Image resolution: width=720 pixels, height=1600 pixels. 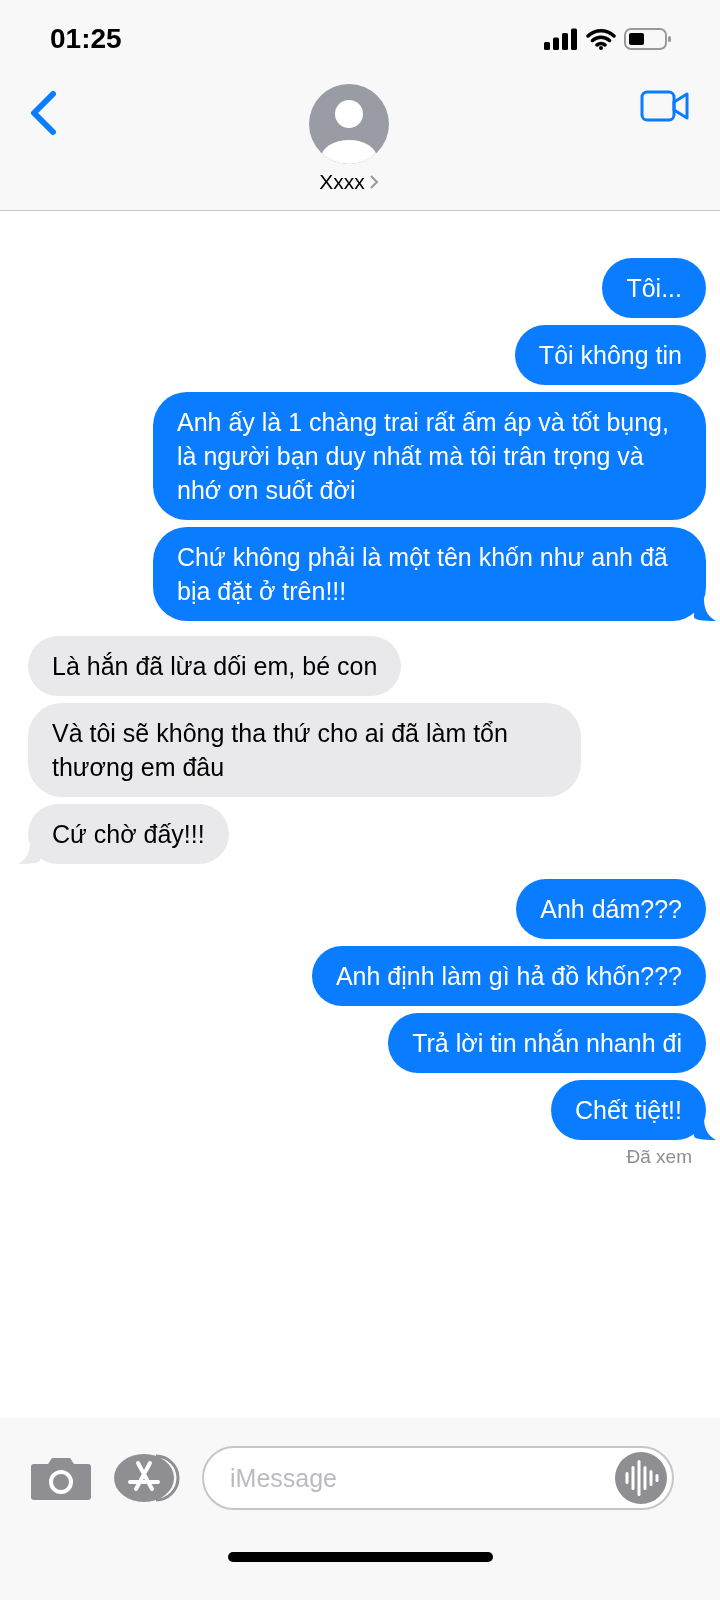 What do you see at coordinates (547, 1043) in the screenshot?
I see `sent-message: Trả lời tin nhắn nhanh đi` at bounding box center [547, 1043].